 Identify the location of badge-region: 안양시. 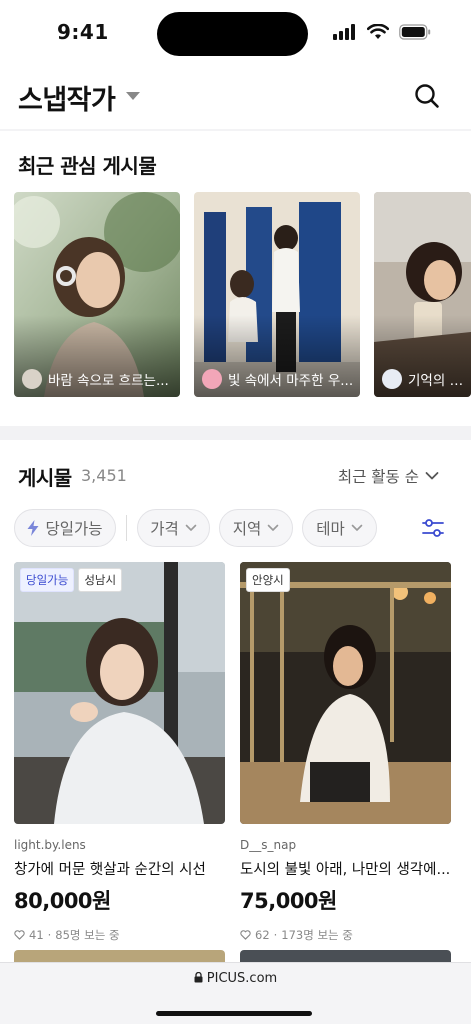
(268, 580).